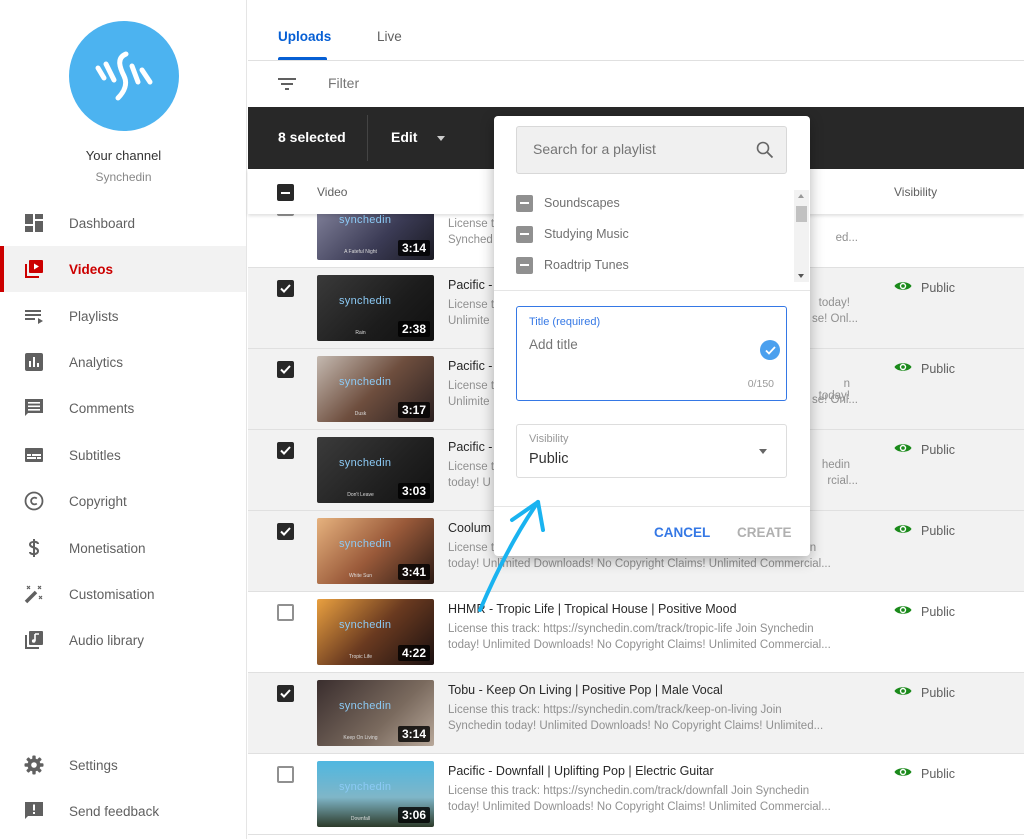 The image size is (1024, 839). I want to click on title-field-label: Title (required), so click(565, 322).